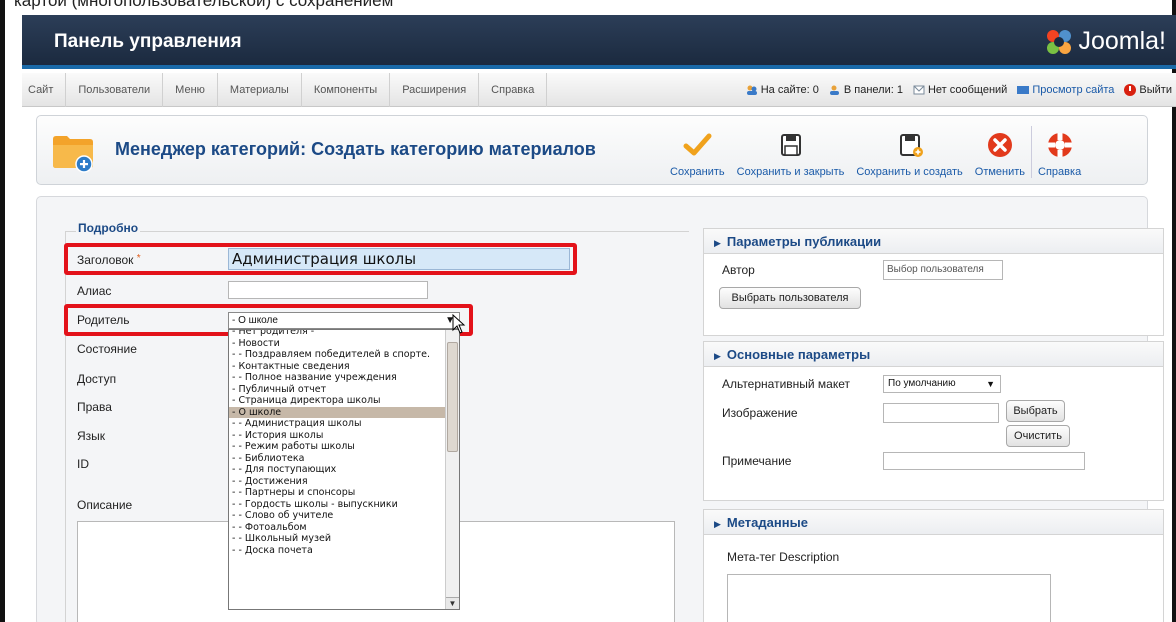 This screenshot has width=1176, height=622. What do you see at coordinates (866, 90) in the screenshot?
I see `status-in-panel: В панели: 1` at bounding box center [866, 90].